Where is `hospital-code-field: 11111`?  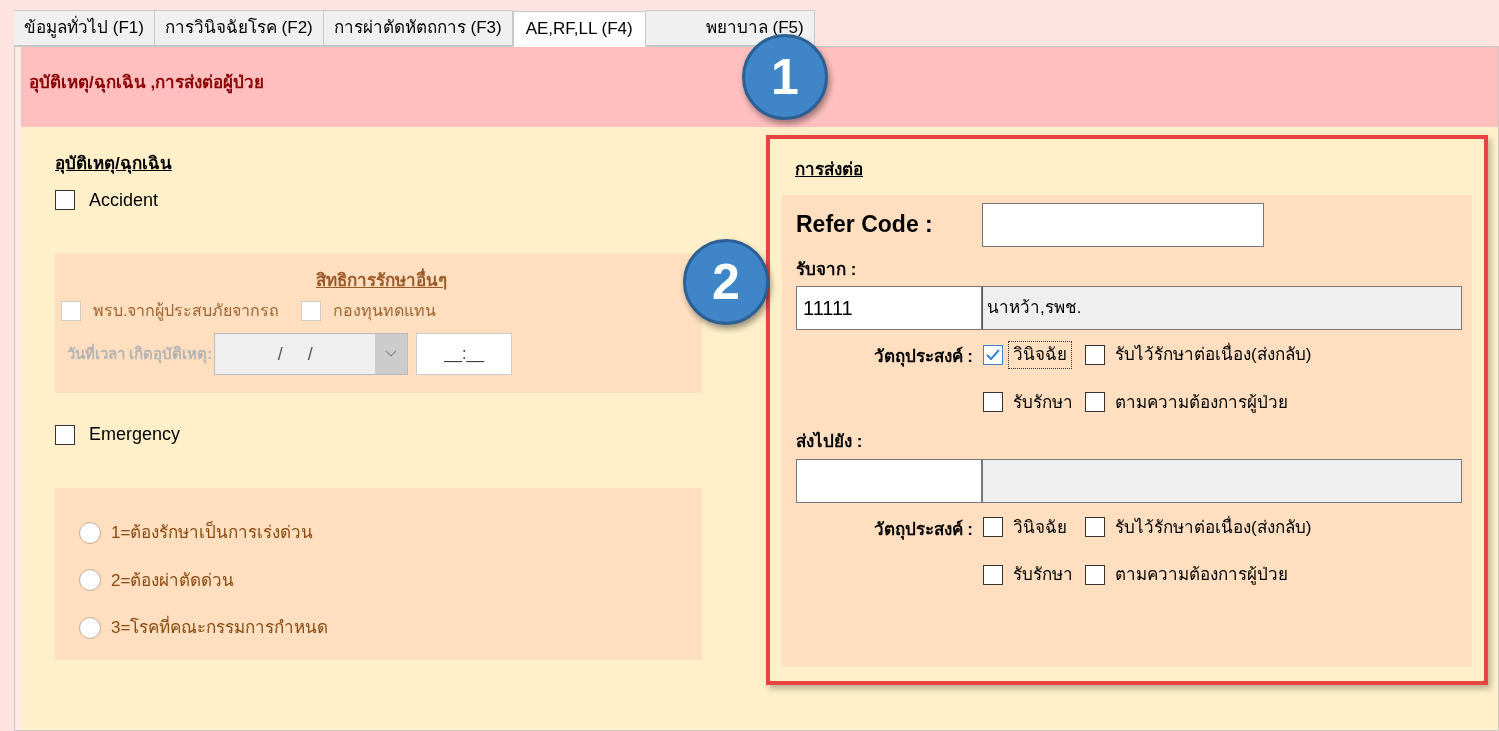 hospital-code-field: 11111 is located at coordinates (889, 308).